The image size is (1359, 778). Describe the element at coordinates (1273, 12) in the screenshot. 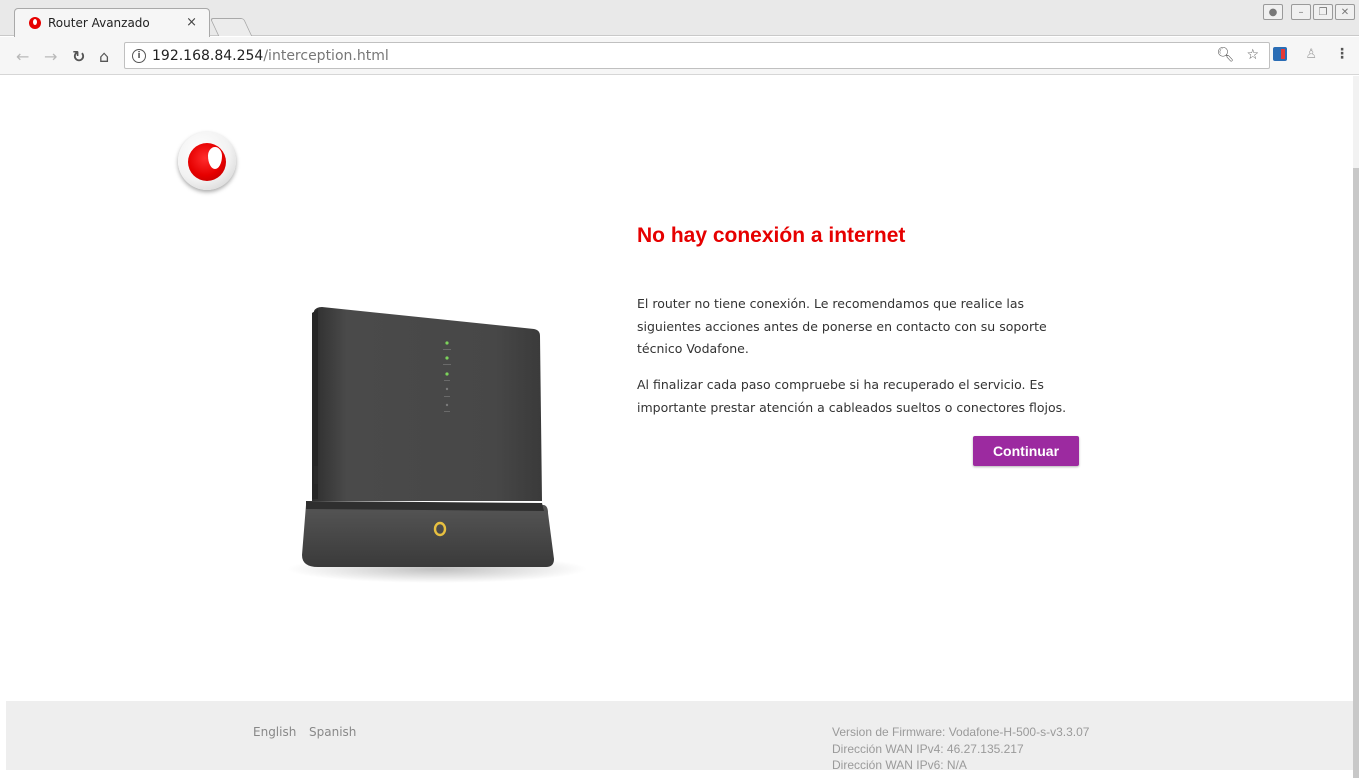

I see `profile-icon: ●` at that location.